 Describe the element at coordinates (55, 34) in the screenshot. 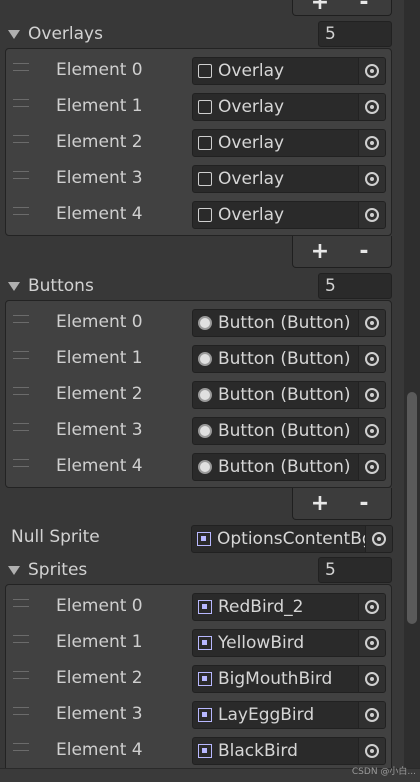

I see `overlays-foldout: Overlays` at that location.